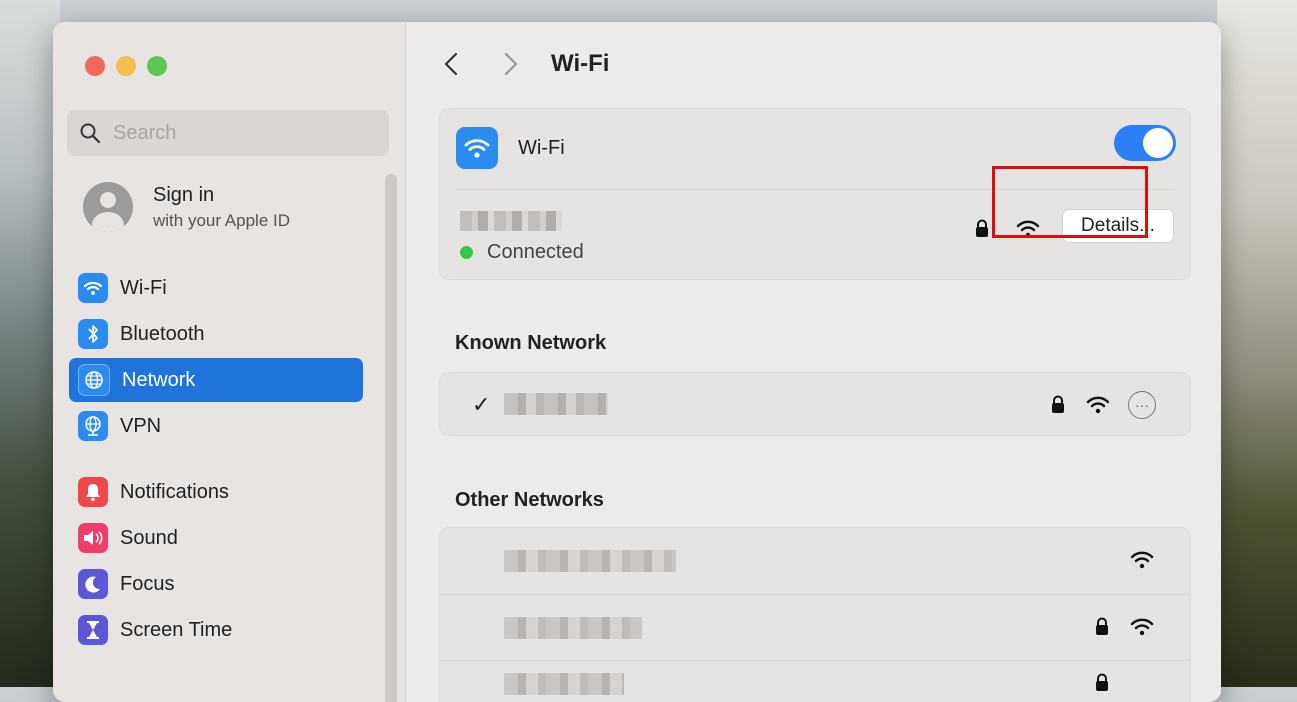 This screenshot has width=1297, height=702. Describe the element at coordinates (93, 538) in the screenshot. I see `speaker-icon` at that location.